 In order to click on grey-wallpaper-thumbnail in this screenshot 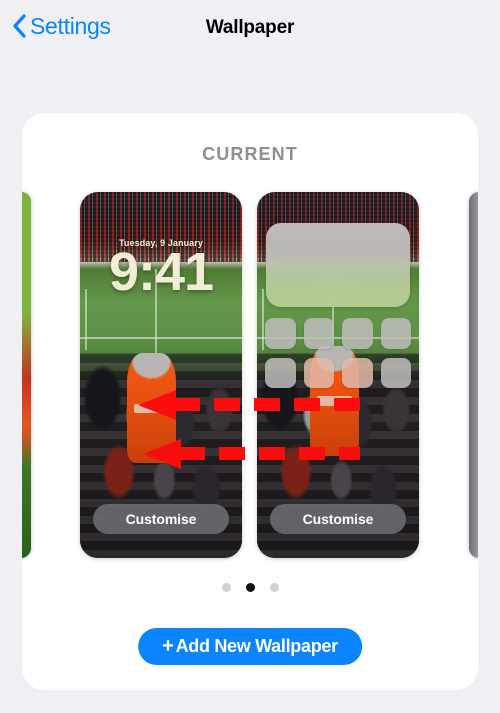, I will do `click(473, 375)`.